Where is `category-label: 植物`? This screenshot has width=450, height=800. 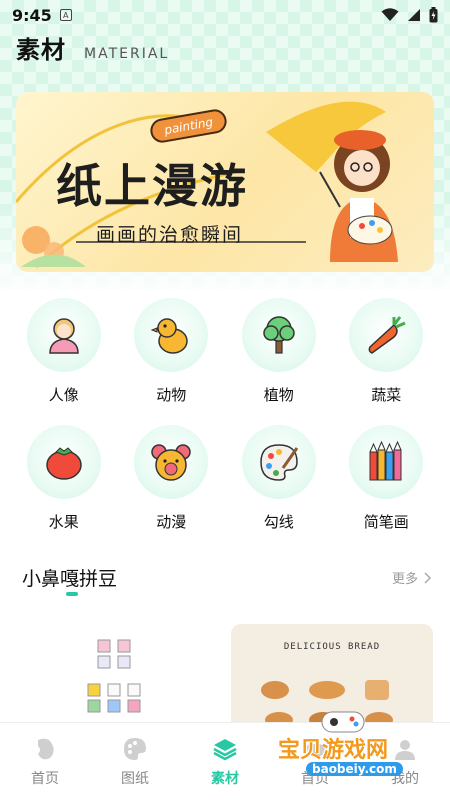 category-label: 植物 is located at coordinates (278, 395).